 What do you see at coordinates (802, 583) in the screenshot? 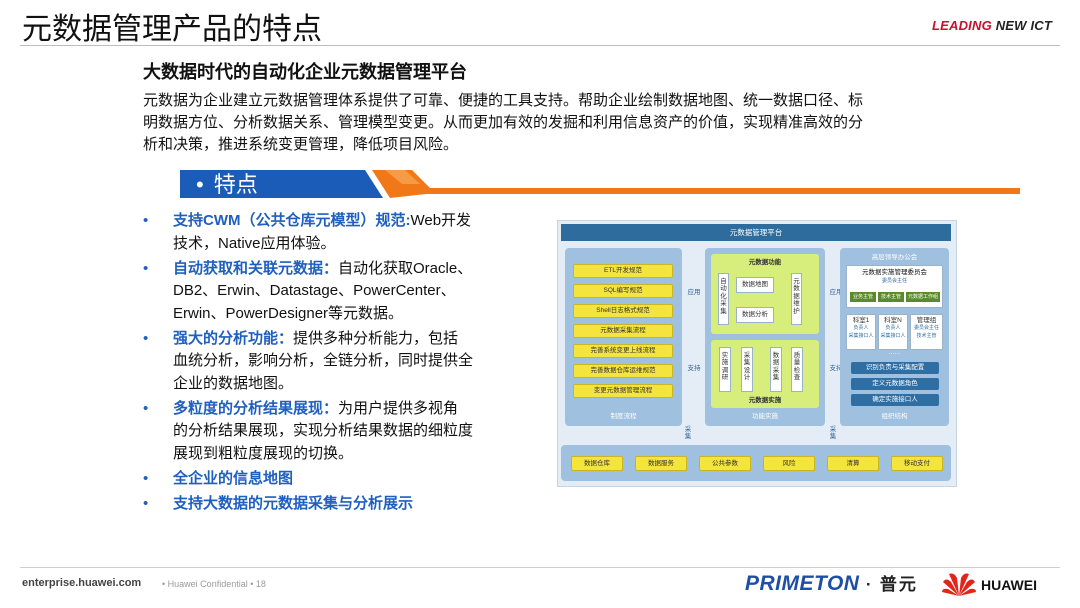
I see `primeton-wordmark: PRIMETON` at bounding box center [802, 583].